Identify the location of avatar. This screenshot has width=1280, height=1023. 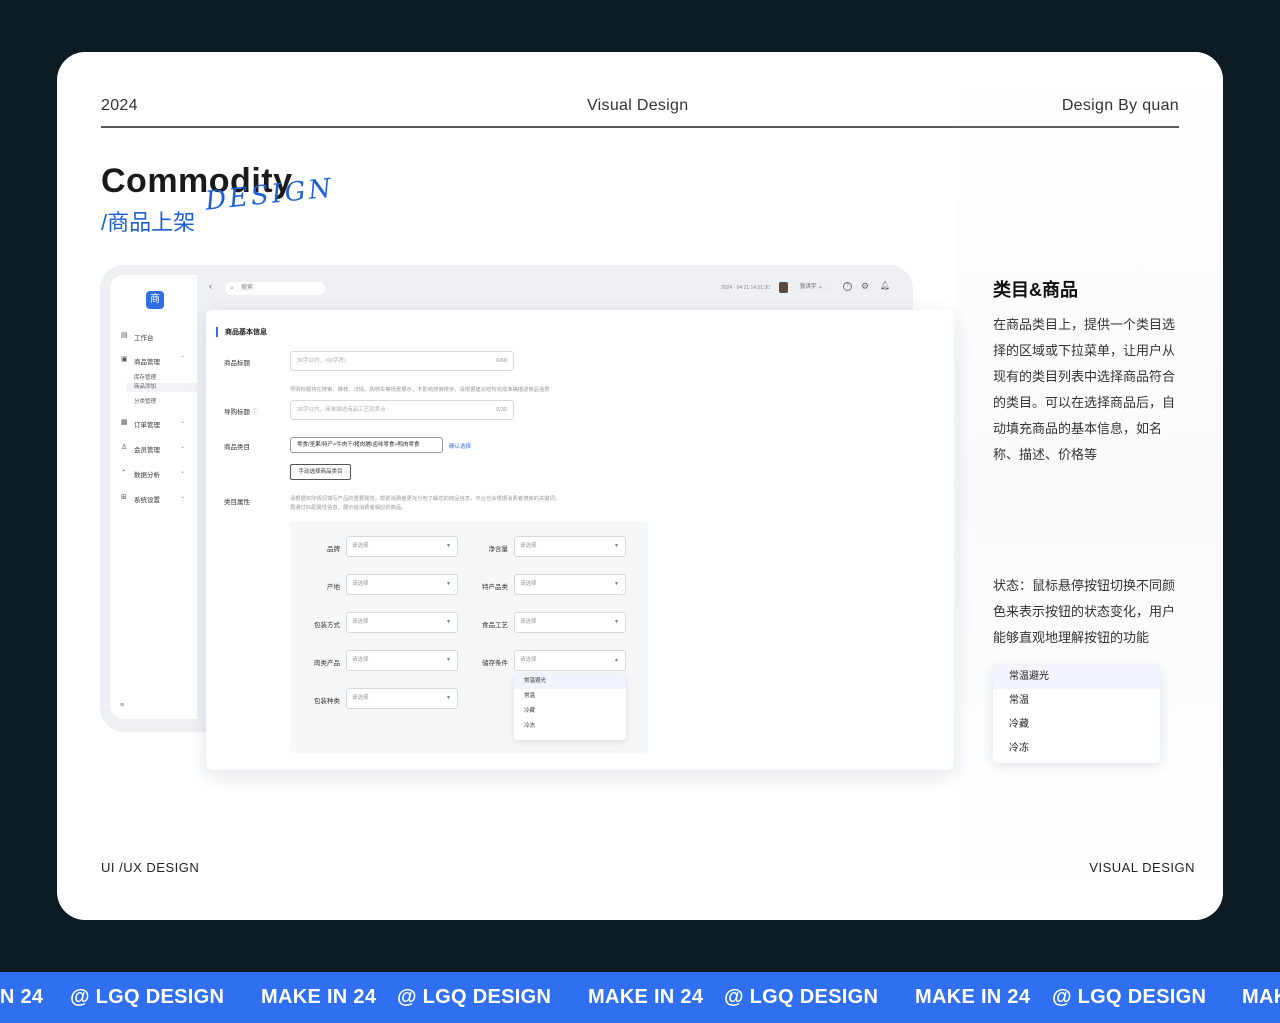
(783, 287).